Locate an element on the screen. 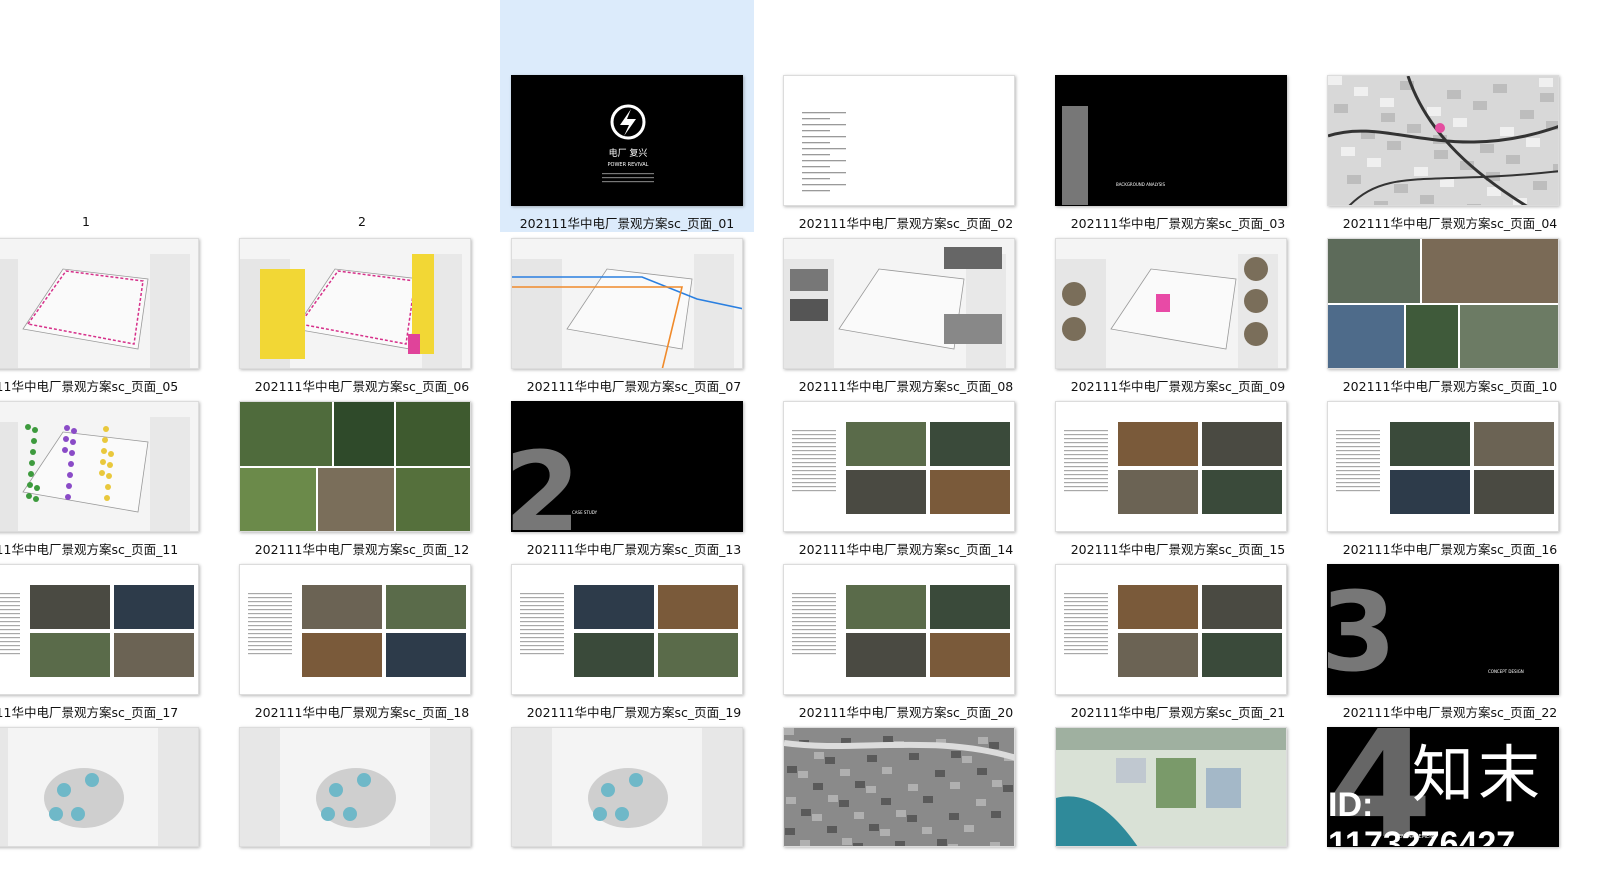 The width and height of the screenshot is (1600, 870). file-name: 202111华中电厂景观方案sc_页面_16 is located at coordinates (1450, 549).